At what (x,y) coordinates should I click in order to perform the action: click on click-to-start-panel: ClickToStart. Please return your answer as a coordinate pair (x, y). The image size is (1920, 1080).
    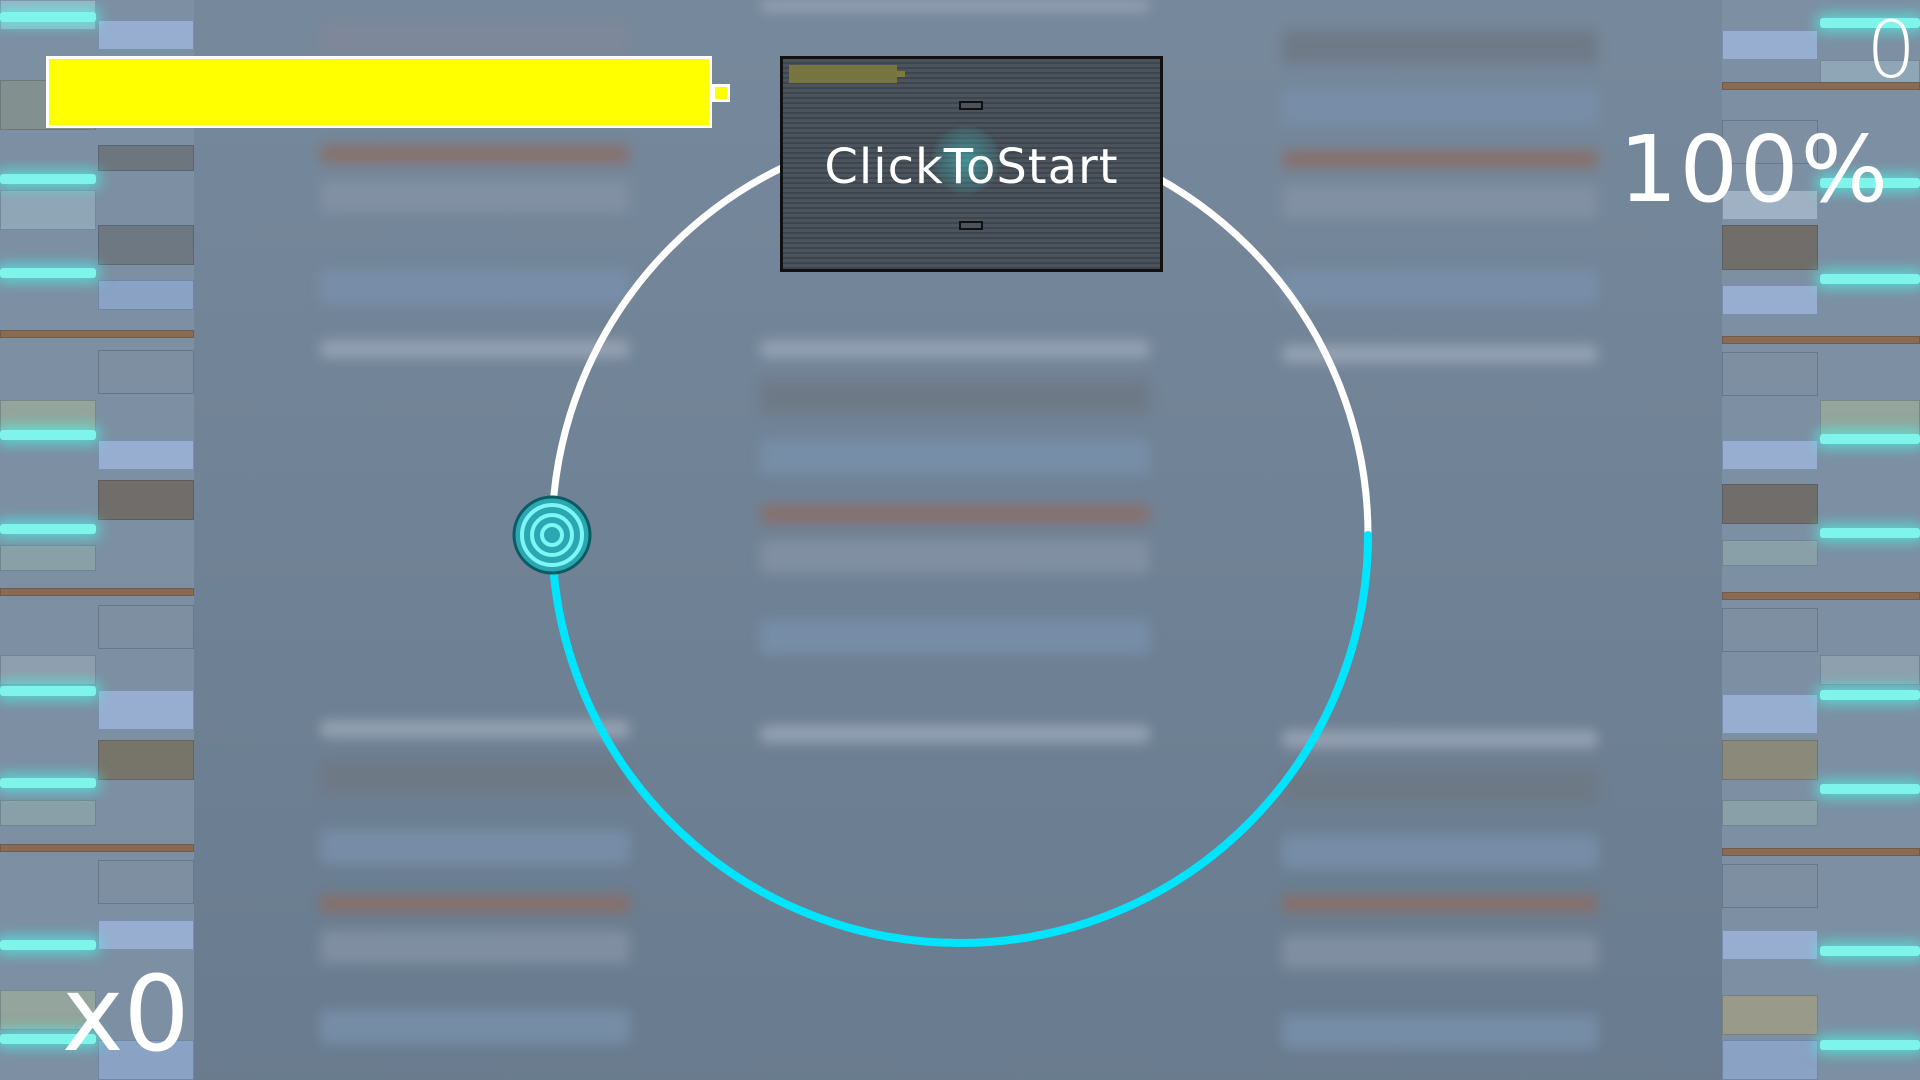
    Looking at the image, I should click on (971, 164).